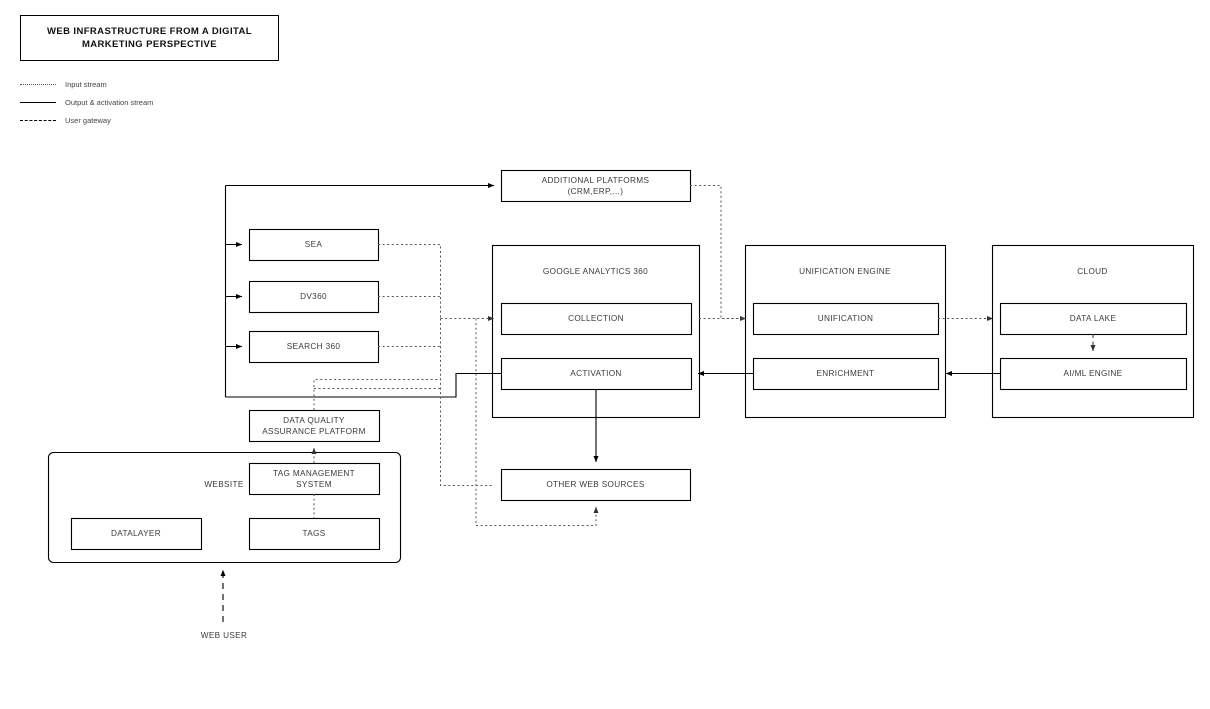 This screenshot has height=709, width=1210. Describe the element at coordinates (1093, 319) in the screenshot. I see `node-box-data-lake` at that location.